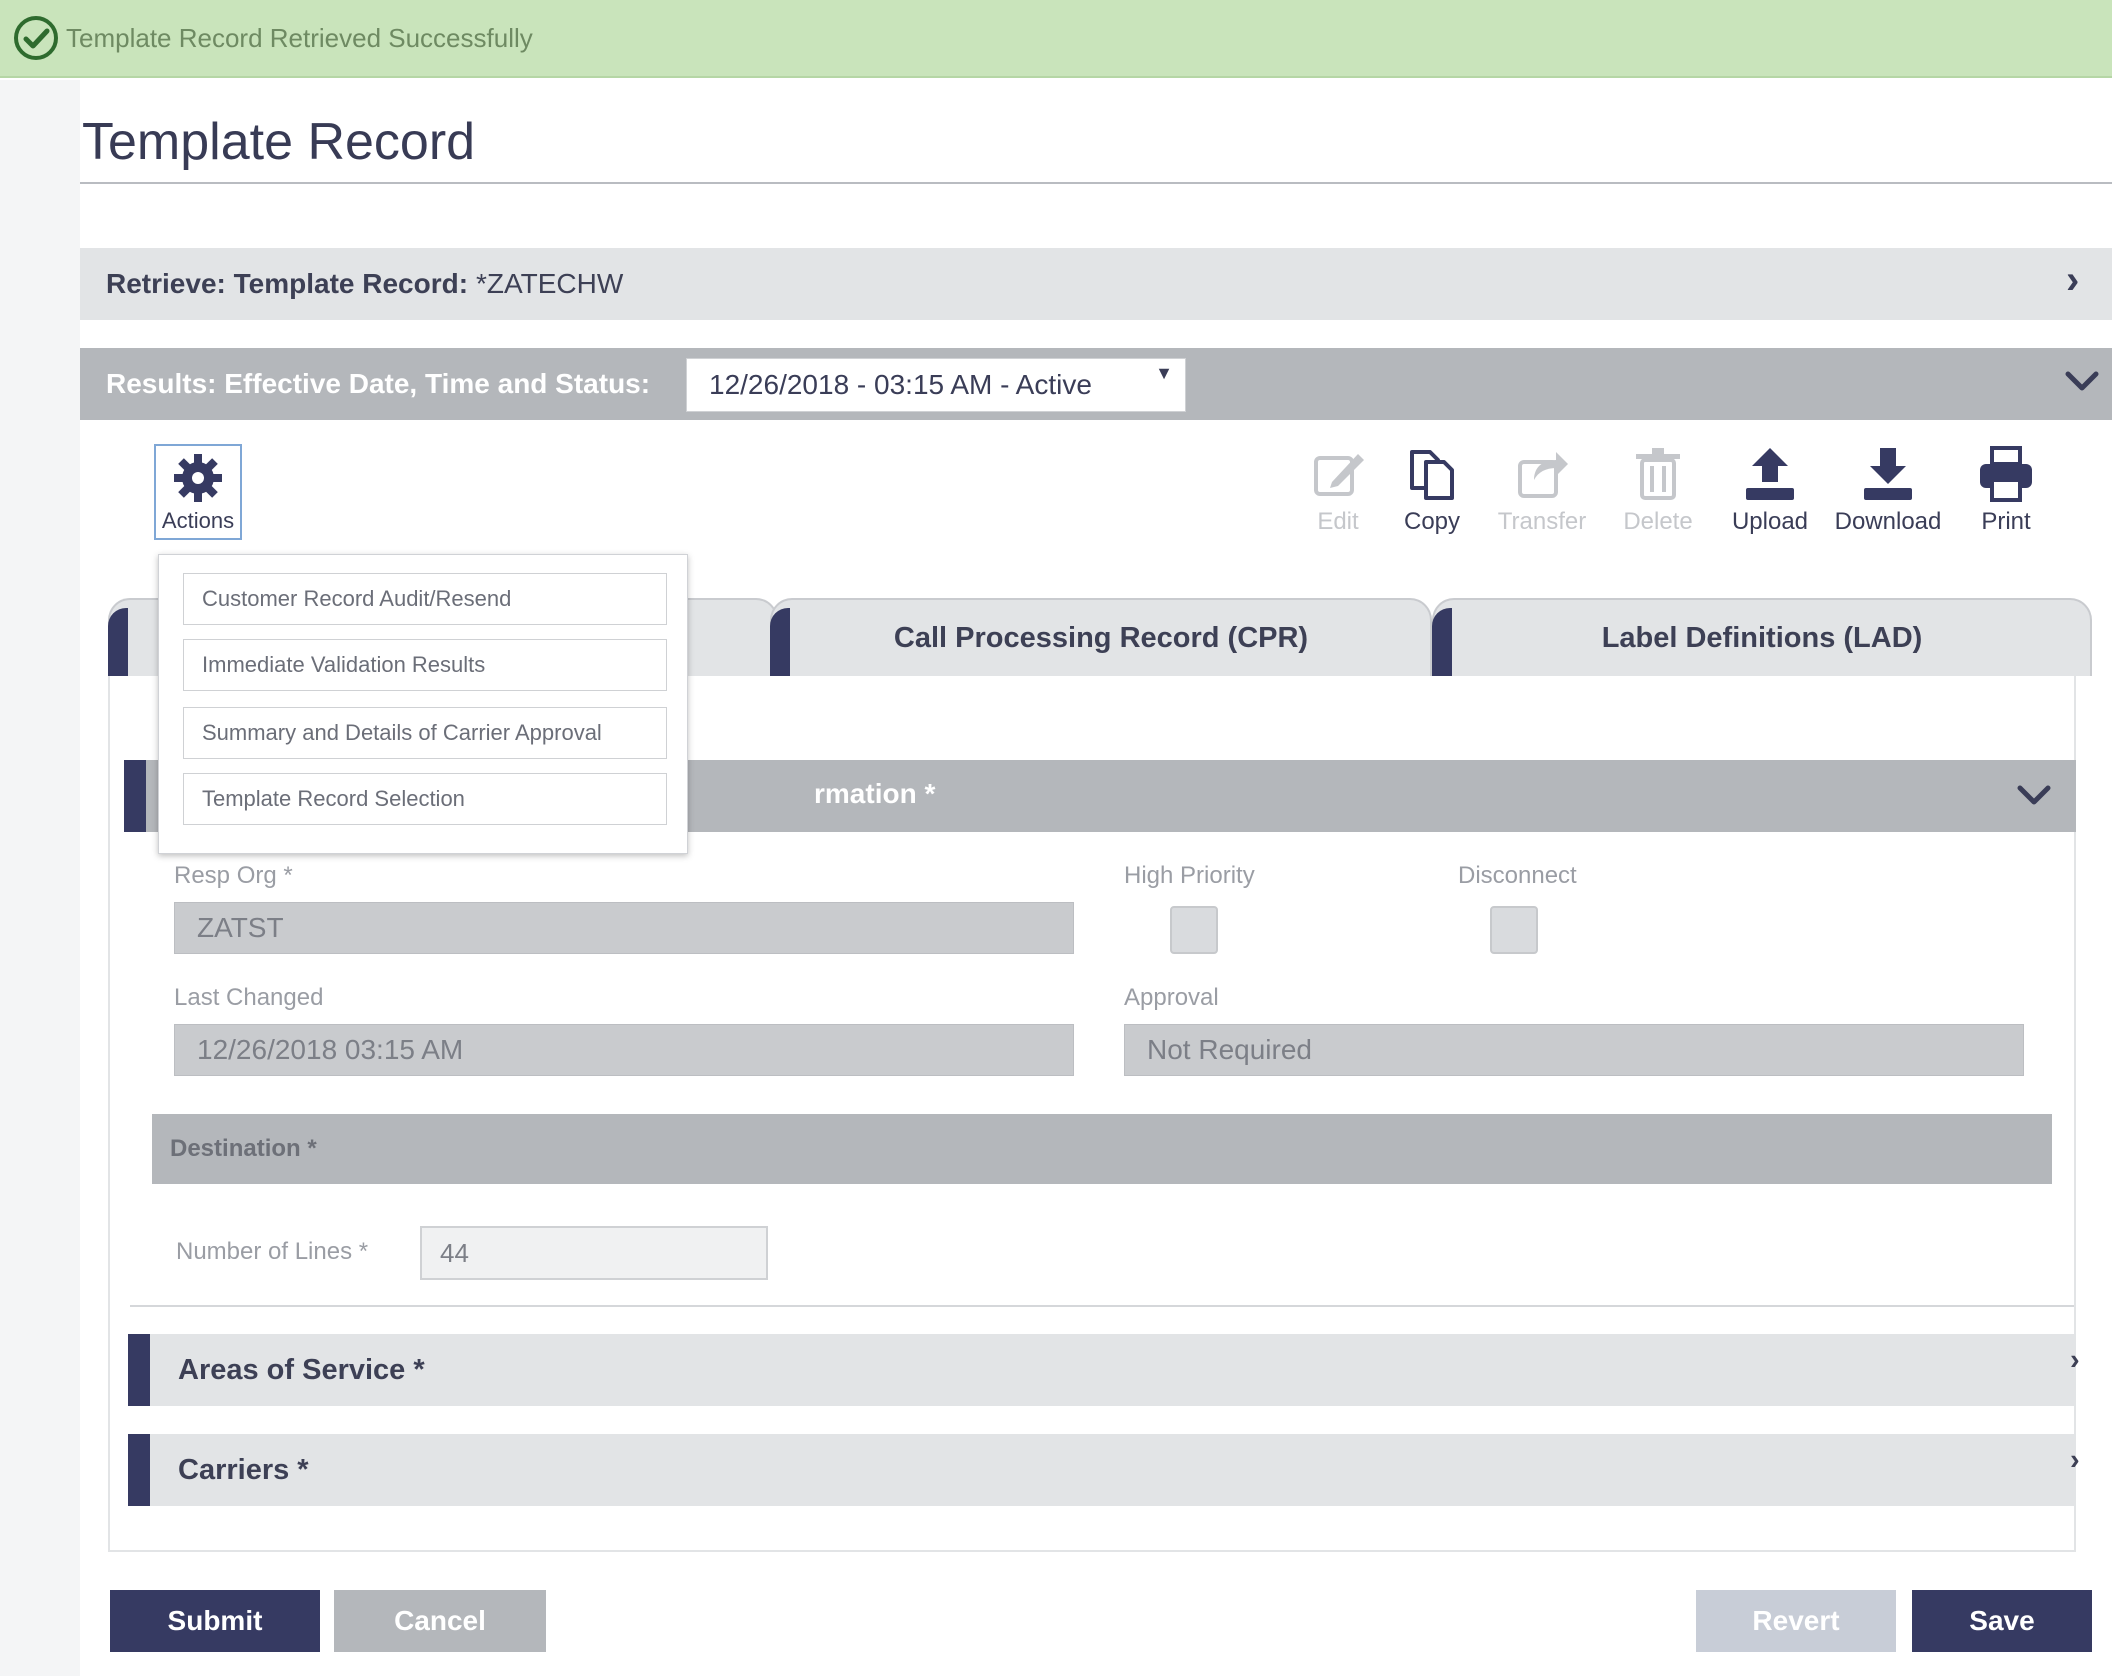 The image size is (2112, 1676). I want to click on cancel-button: Cancel, so click(440, 1621).